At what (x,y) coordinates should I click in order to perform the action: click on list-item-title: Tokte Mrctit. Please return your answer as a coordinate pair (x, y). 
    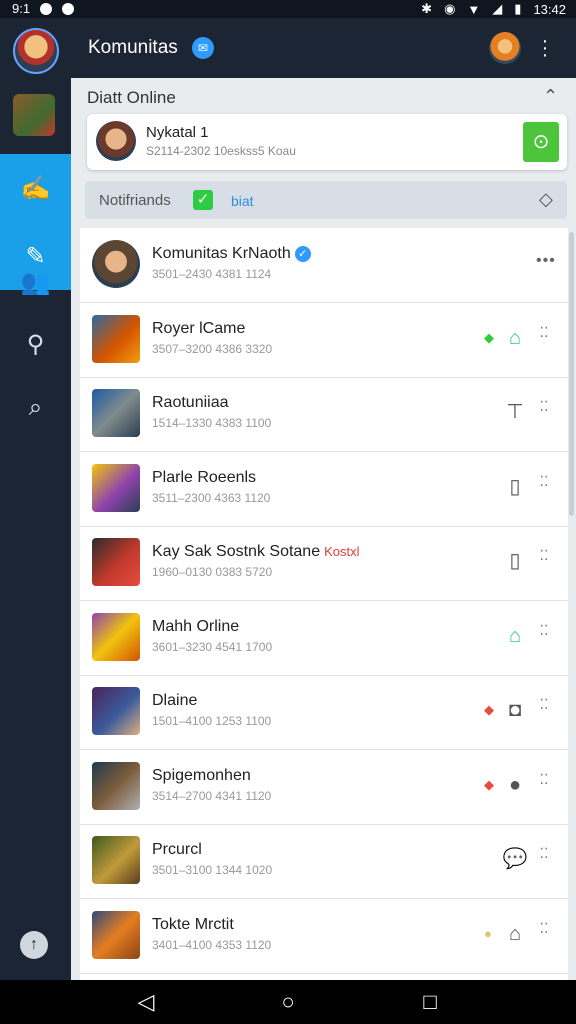
    Looking at the image, I should click on (193, 925).